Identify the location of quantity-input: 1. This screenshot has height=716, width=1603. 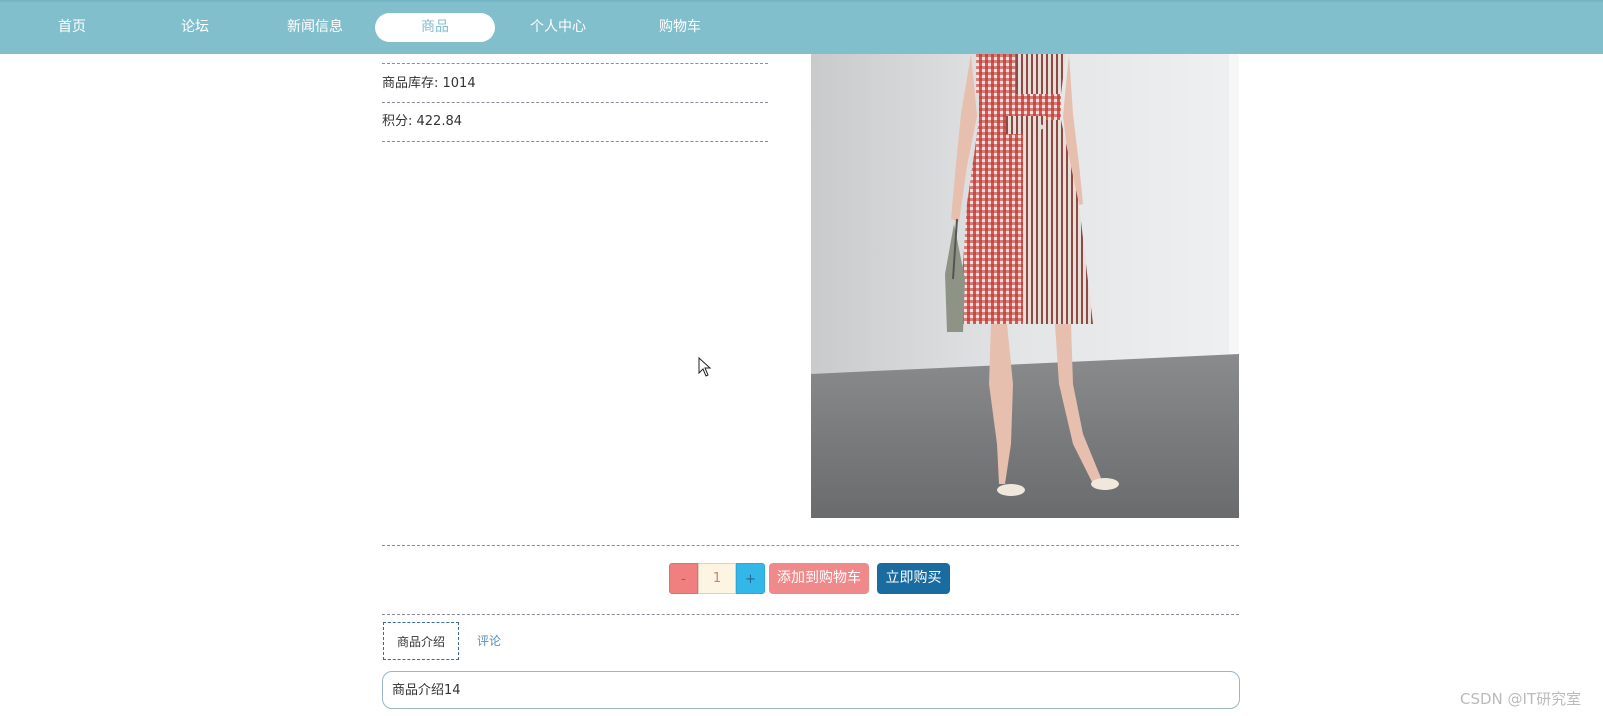
(717, 578).